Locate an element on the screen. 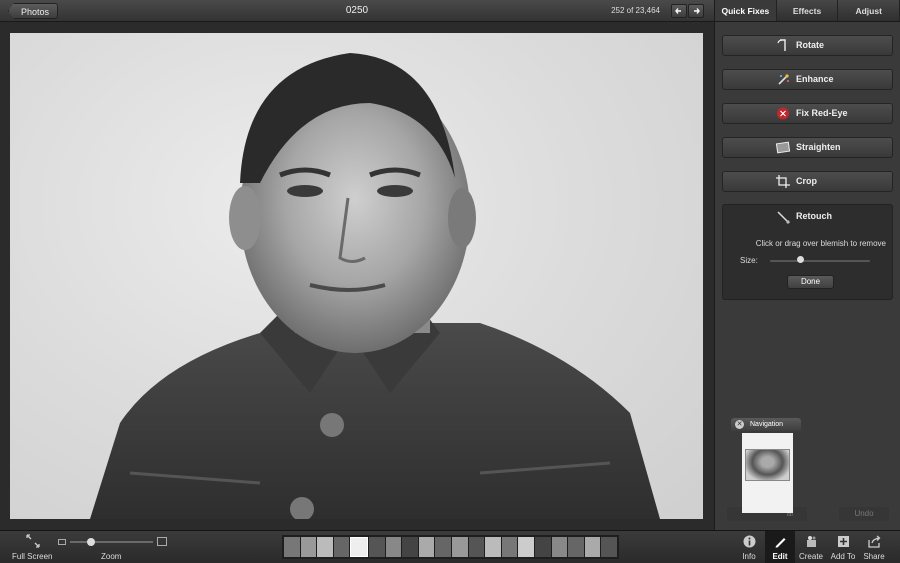  left-arrow-icon is located at coordinates (678, 11).